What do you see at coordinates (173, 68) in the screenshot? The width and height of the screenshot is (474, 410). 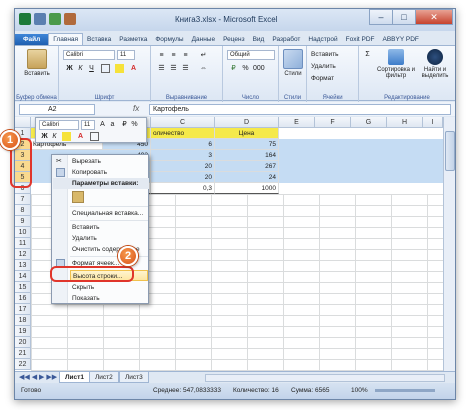 I see `align-center-icon: ☰` at bounding box center [173, 68].